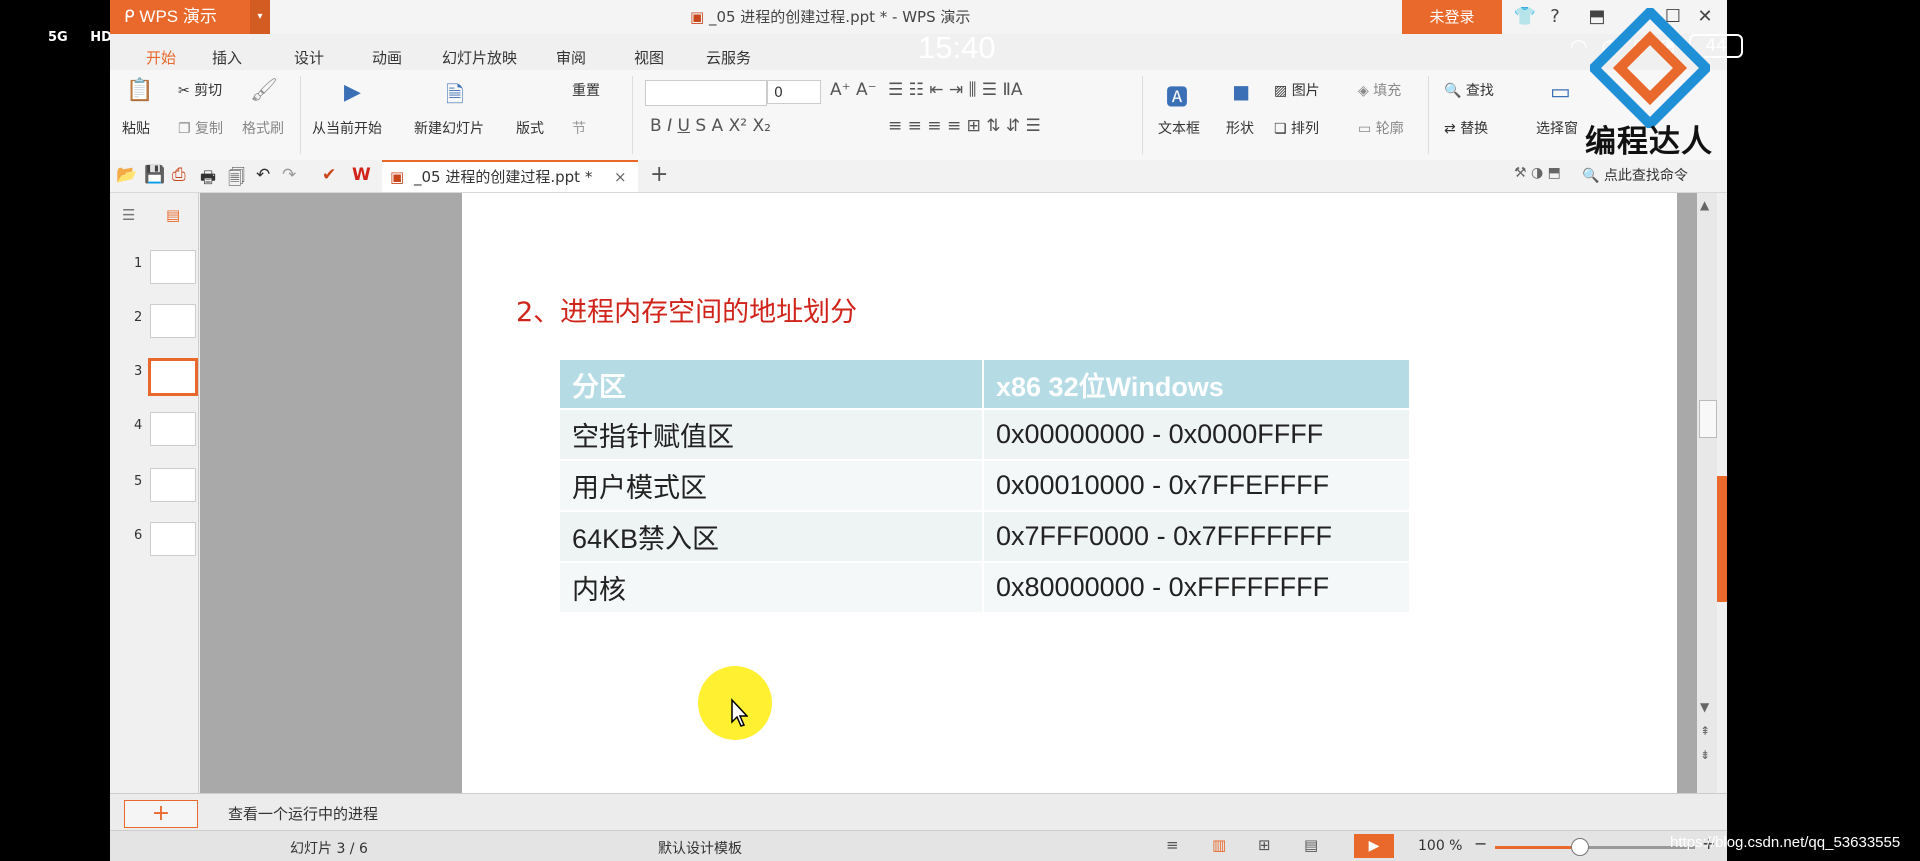 This screenshot has width=1920, height=861. Describe the element at coordinates (1381, 128) in the screenshot. I see `outline-button: ▭ 轮廓` at that location.